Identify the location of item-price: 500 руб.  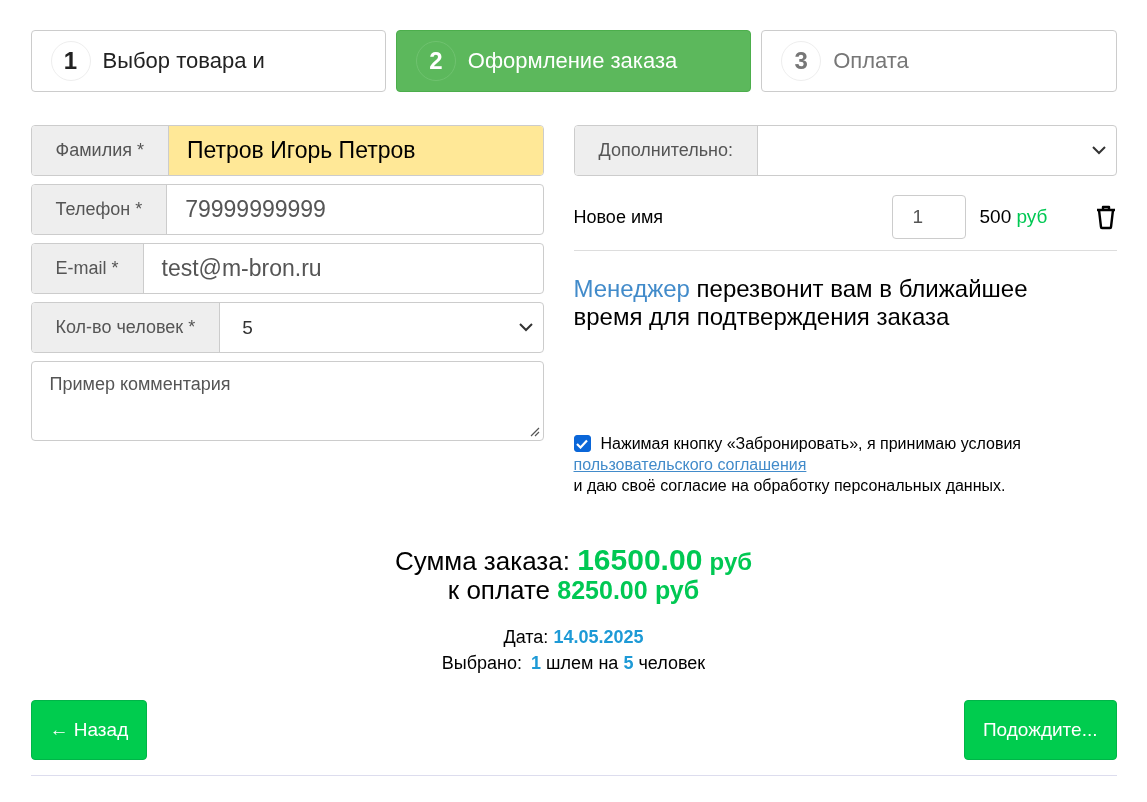
(1014, 217).